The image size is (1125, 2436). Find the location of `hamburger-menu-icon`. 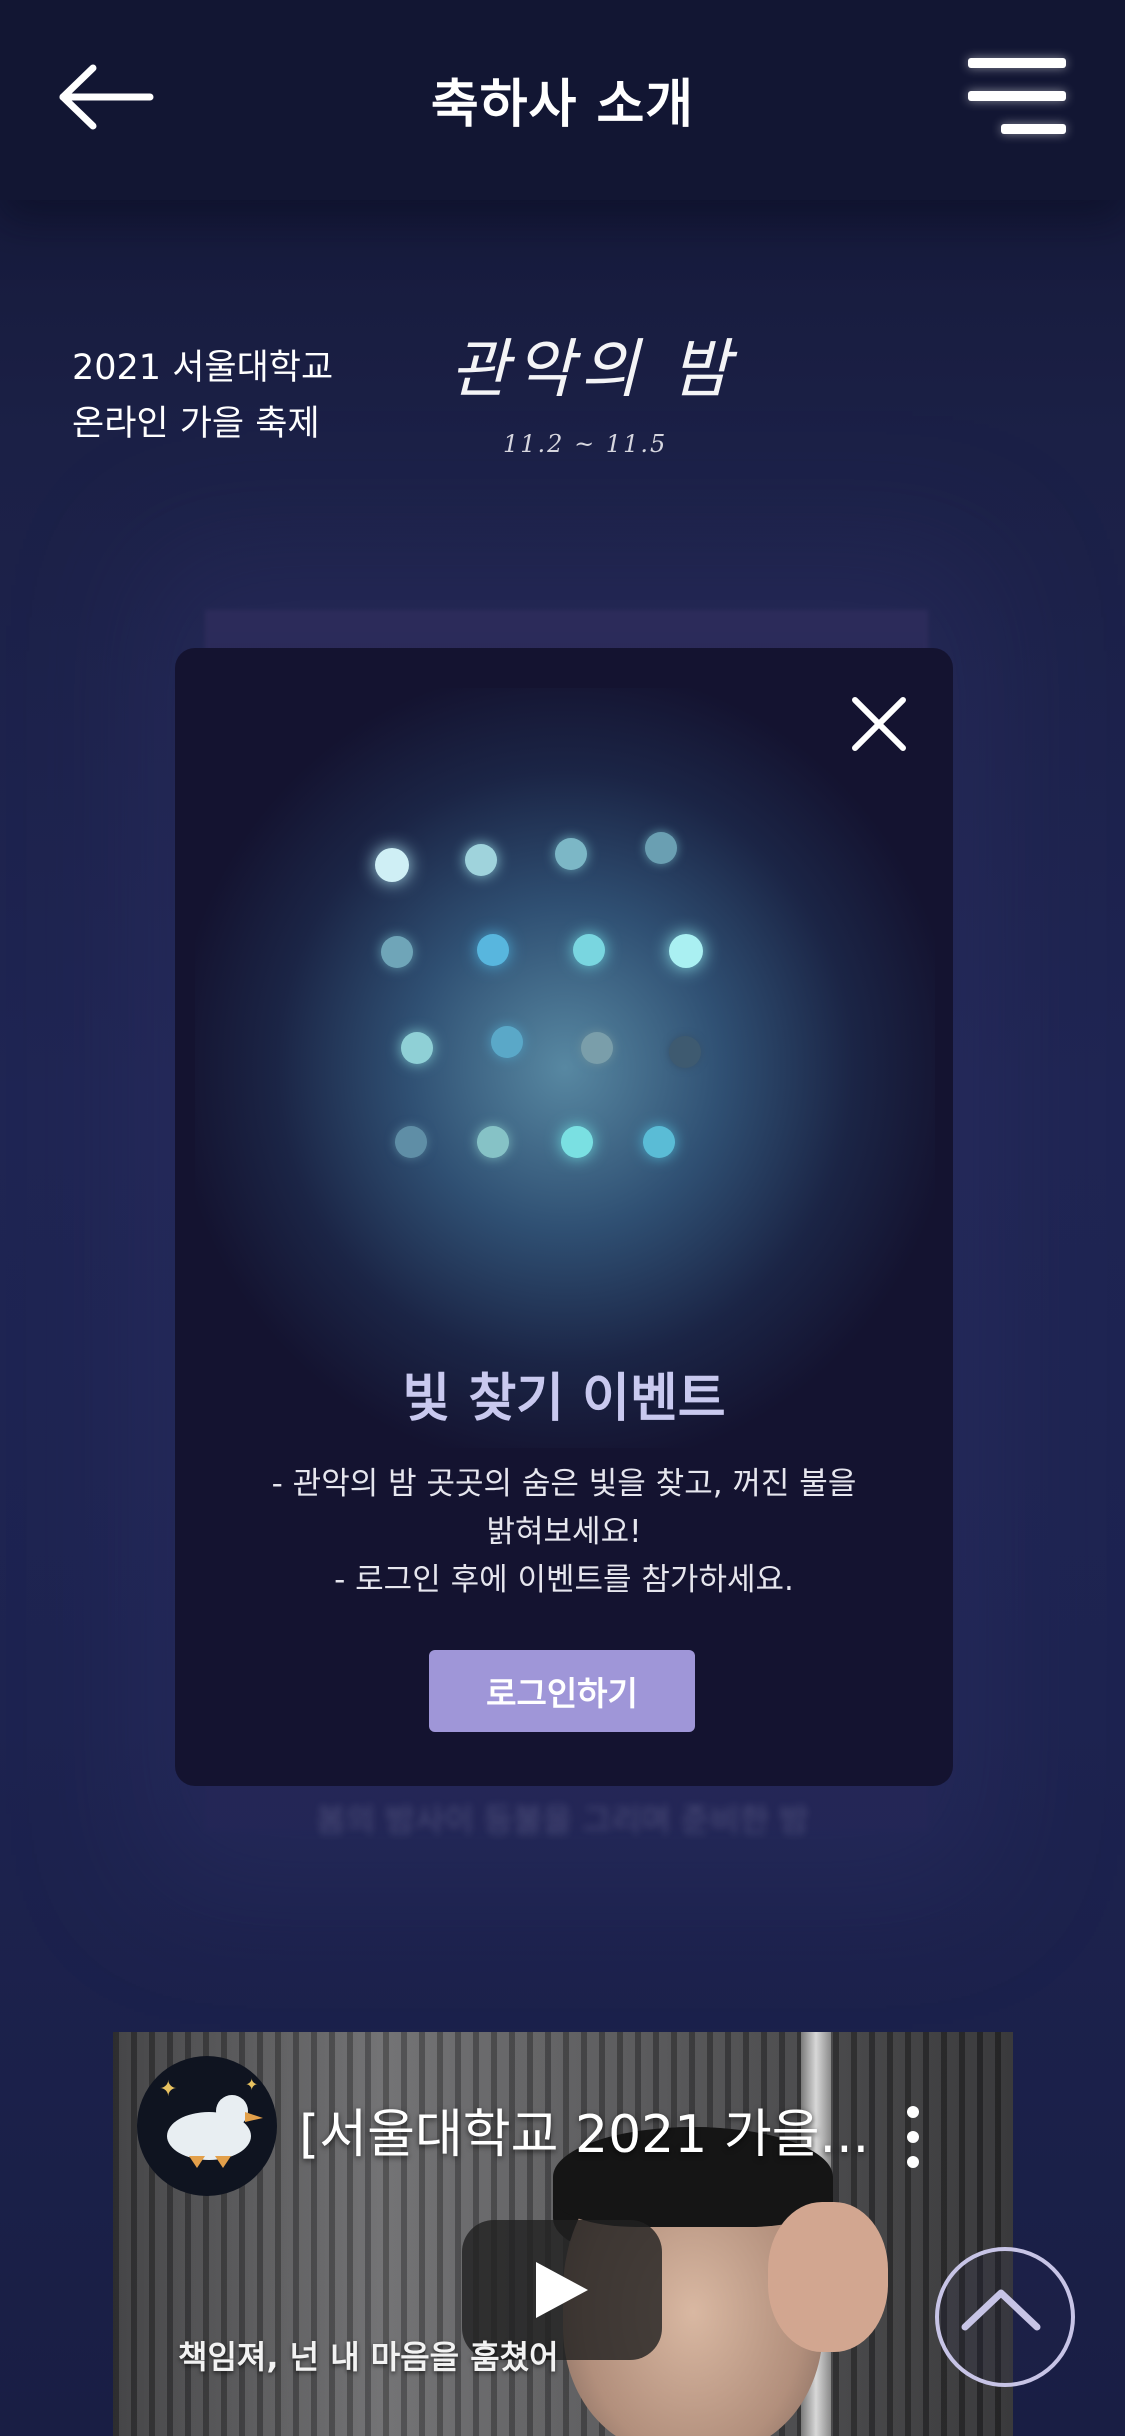

hamburger-menu-icon is located at coordinates (1017, 63).